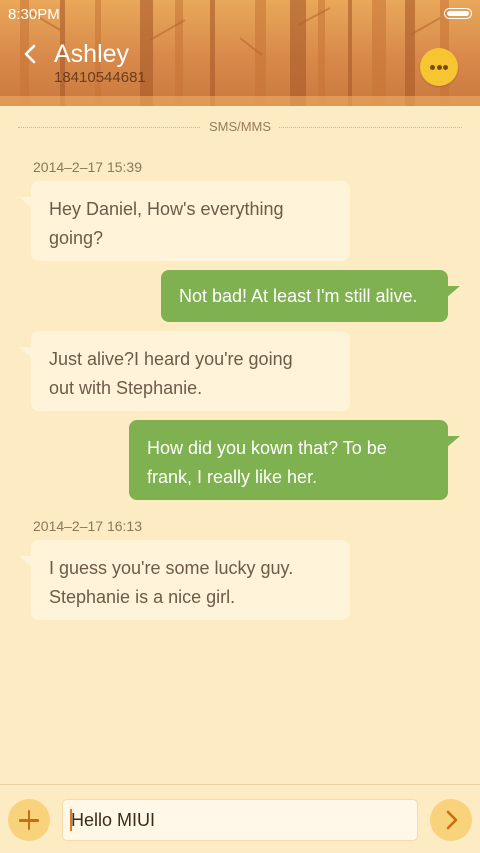 The height and width of the screenshot is (853, 480). Describe the element at coordinates (76, 238) in the screenshot. I see `message-line: going?` at that location.